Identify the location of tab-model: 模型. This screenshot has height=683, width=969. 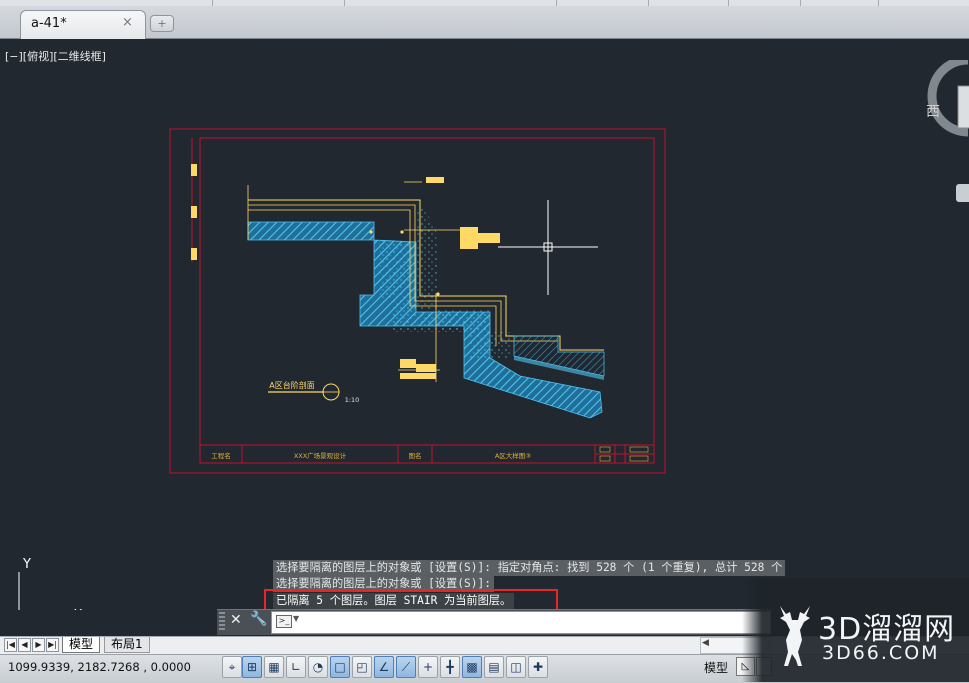
(81, 645).